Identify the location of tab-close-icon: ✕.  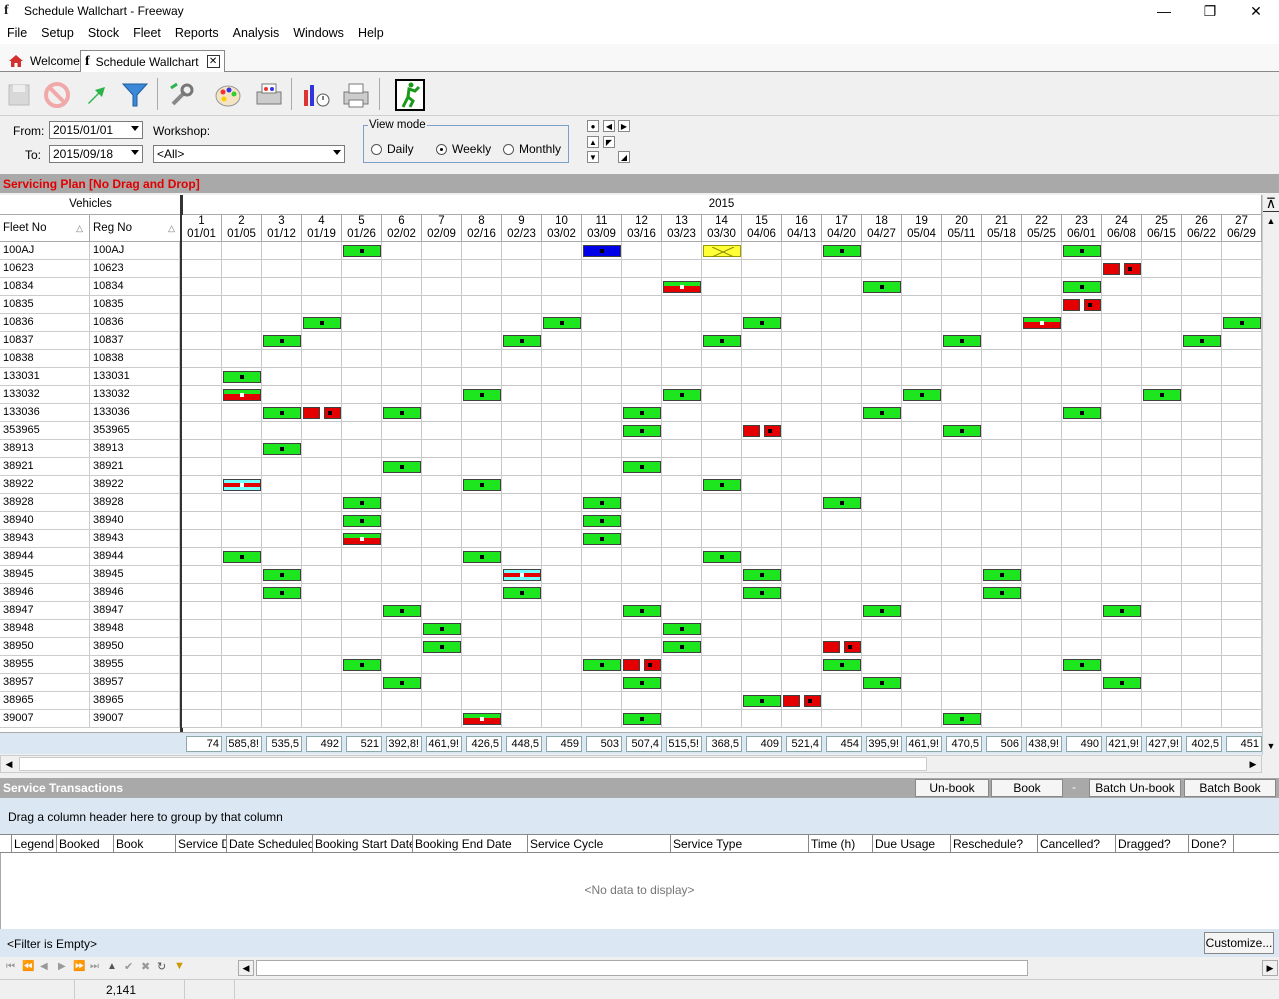
(213, 61).